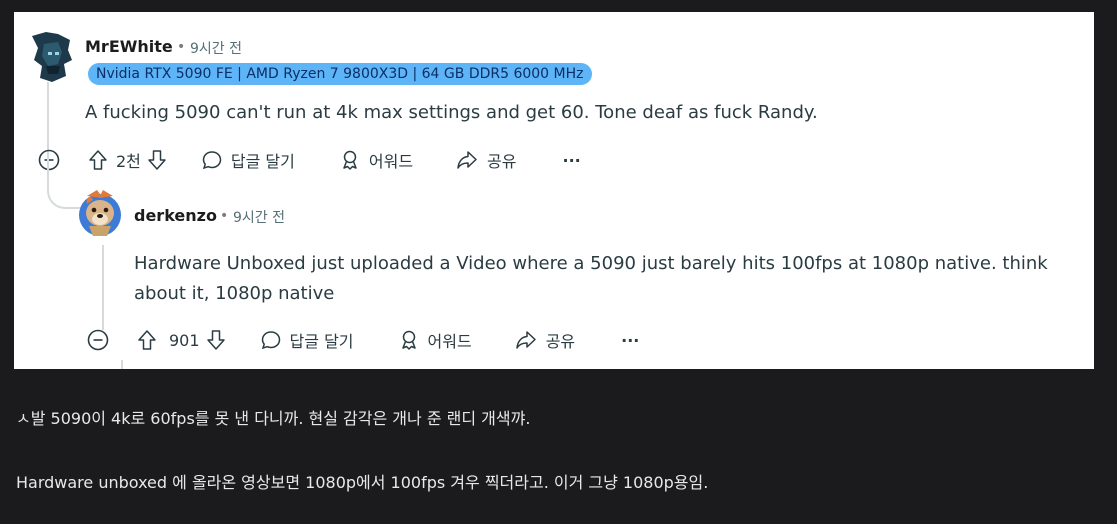 This screenshot has height=524, width=1117. What do you see at coordinates (309, 160) in the screenshot?
I see `comment-actions: 2천 답글 달기 어워드 공유 ···` at bounding box center [309, 160].